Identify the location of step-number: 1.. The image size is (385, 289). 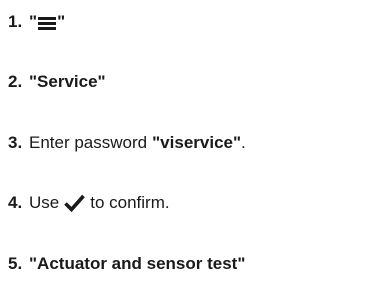
(15, 21).